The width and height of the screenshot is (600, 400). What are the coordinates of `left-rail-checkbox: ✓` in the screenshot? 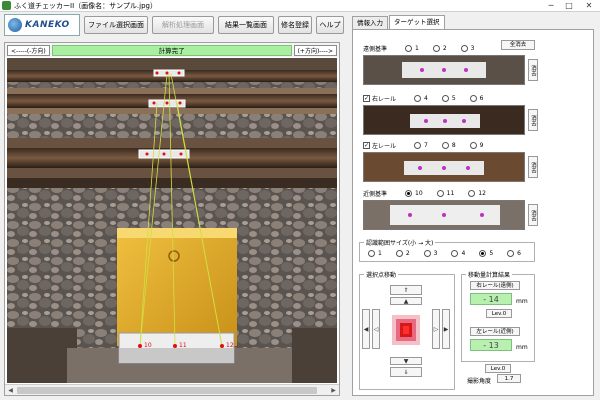 It's located at (366, 145).